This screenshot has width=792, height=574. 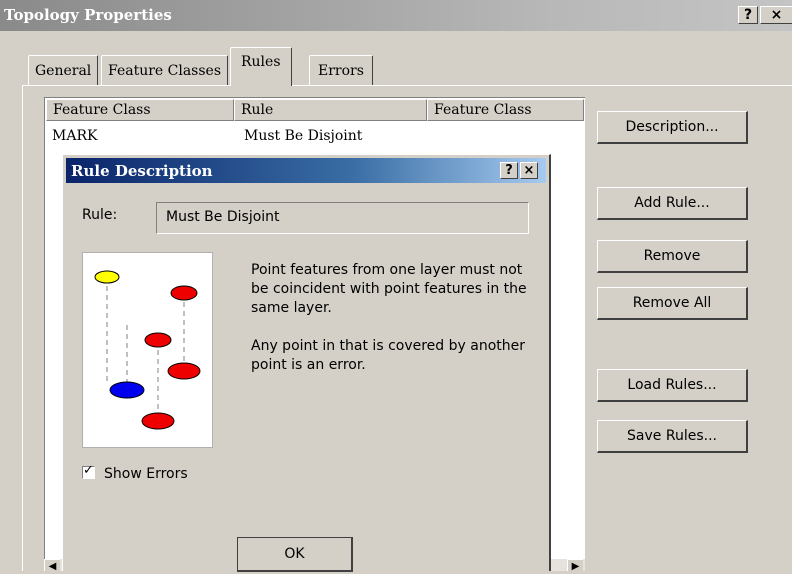 What do you see at coordinates (341, 70) in the screenshot?
I see `tab-errors: Errors` at bounding box center [341, 70].